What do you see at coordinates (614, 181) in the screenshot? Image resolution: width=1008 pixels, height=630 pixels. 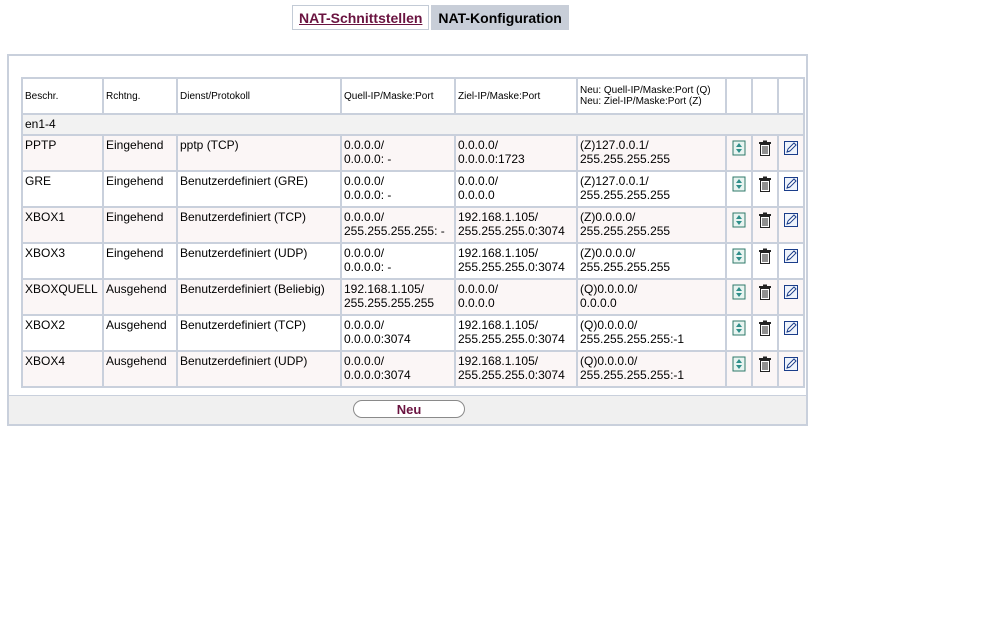 I see `cell-neu-ip: (Z)127.0.0.1/` at bounding box center [614, 181].